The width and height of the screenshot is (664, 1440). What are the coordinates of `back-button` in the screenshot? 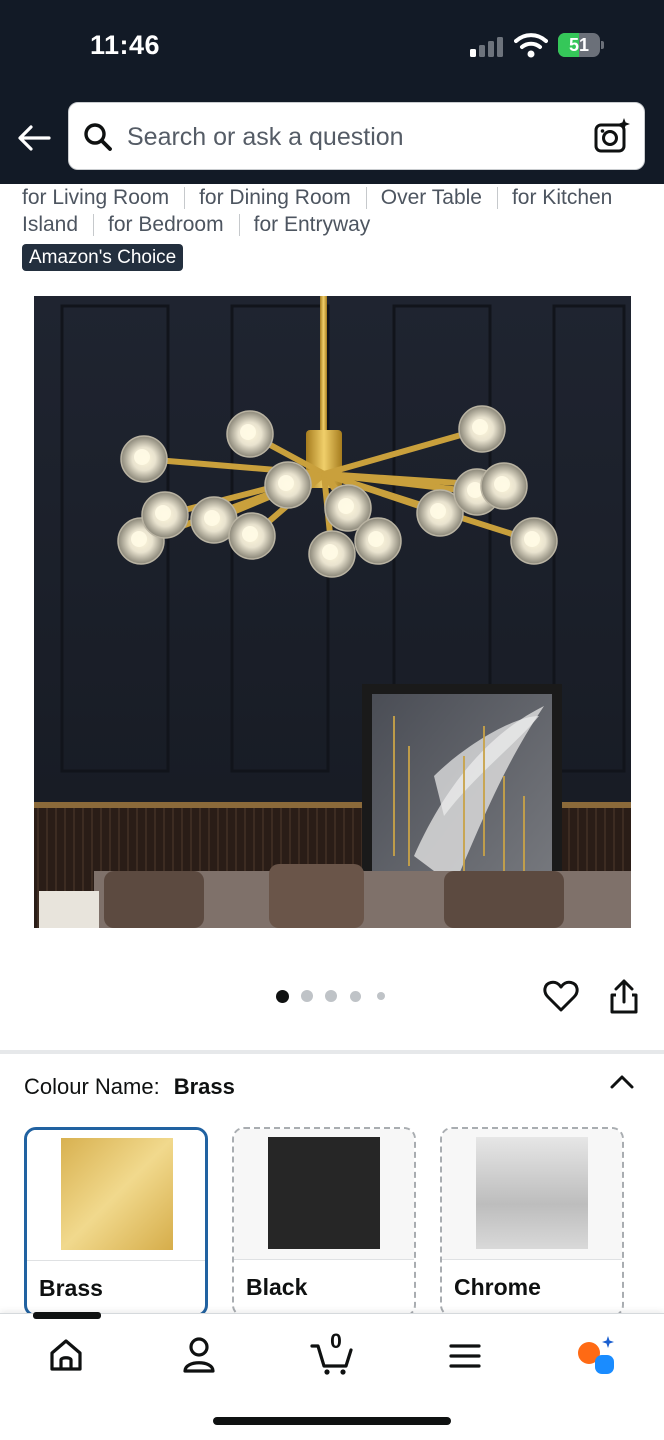 It's located at (34, 138).